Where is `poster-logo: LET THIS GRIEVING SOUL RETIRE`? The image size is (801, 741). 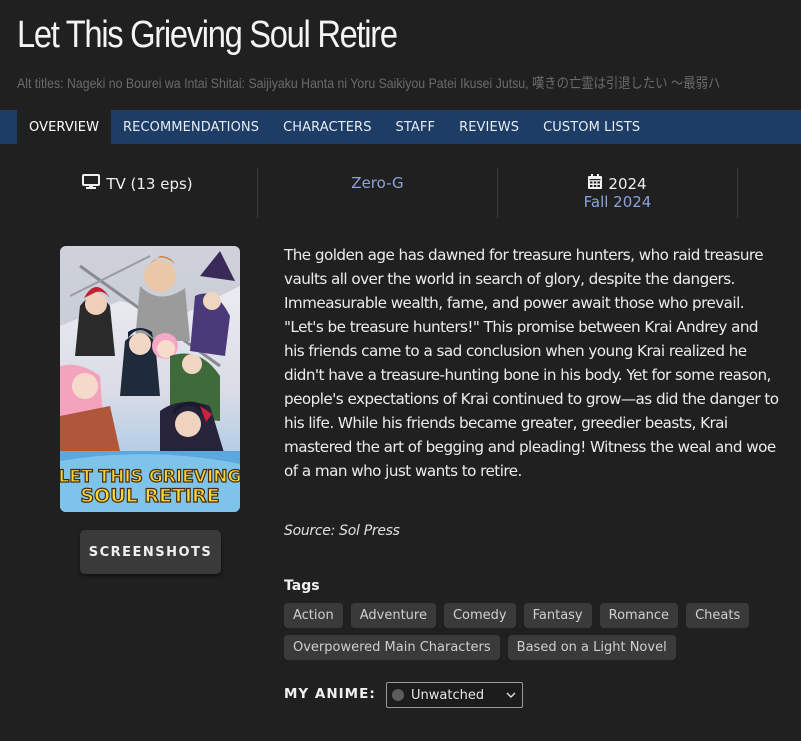
poster-logo: LET THIS GRIEVING SOUL RETIRE is located at coordinates (150, 486).